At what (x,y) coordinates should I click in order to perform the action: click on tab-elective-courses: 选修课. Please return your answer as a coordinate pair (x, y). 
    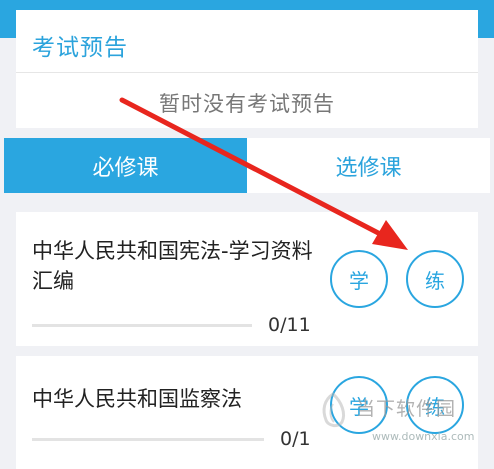
    Looking at the image, I should click on (368, 165).